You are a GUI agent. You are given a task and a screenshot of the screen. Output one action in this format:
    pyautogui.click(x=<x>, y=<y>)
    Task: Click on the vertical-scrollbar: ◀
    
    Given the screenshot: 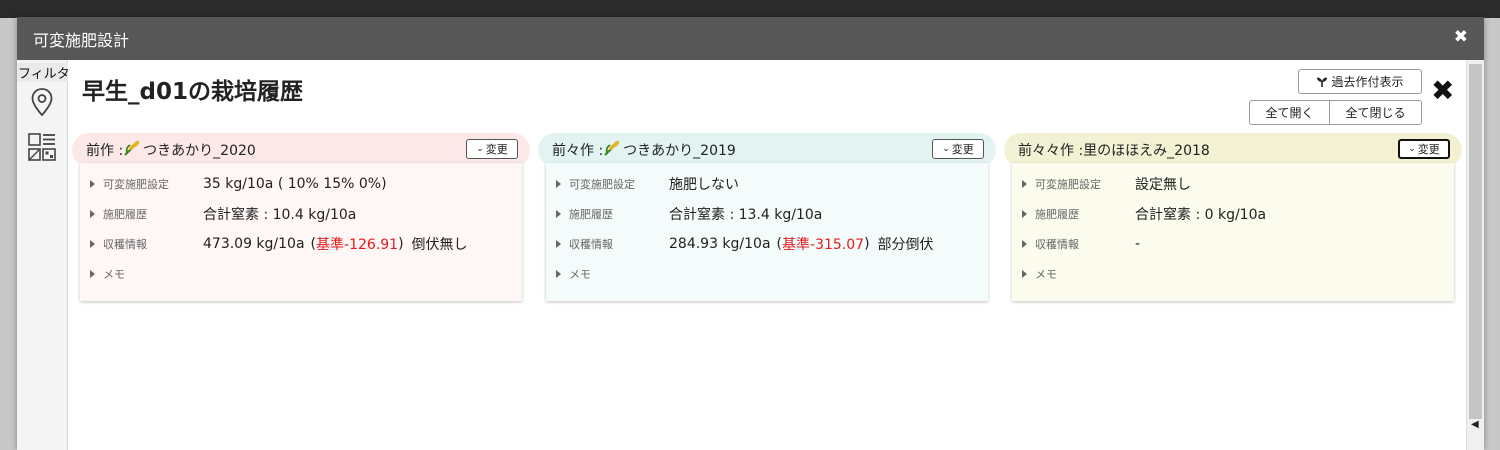 What is the action you would take?
    pyautogui.click(x=1475, y=255)
    